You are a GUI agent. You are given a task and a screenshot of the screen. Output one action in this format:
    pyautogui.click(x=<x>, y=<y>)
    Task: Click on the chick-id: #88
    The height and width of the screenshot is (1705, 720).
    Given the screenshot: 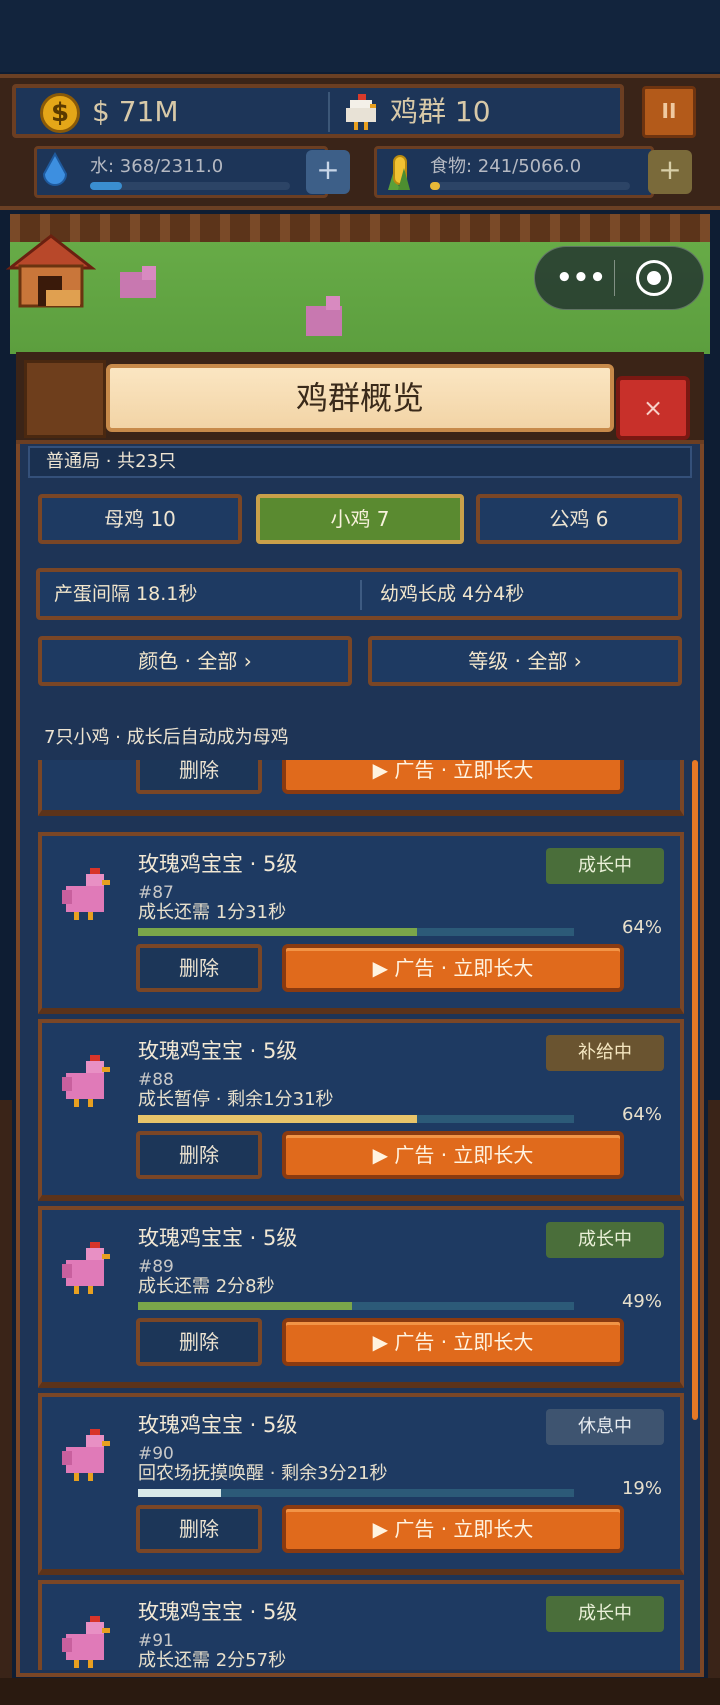 What is the action you would take?
    pyautogui.click(x=156, y=1080)
    